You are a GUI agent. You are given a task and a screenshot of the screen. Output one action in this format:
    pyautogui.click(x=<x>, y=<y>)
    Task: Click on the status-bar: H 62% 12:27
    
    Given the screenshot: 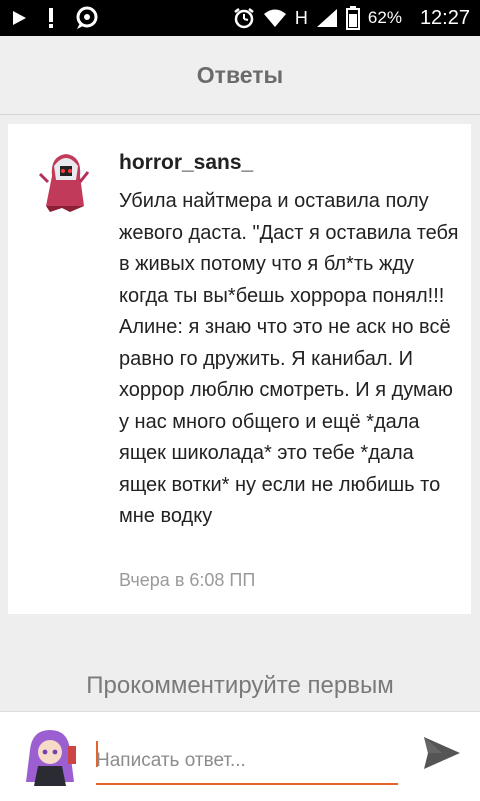 What is the action you would take?
    pyautogui.click(x=240, y=18)
    